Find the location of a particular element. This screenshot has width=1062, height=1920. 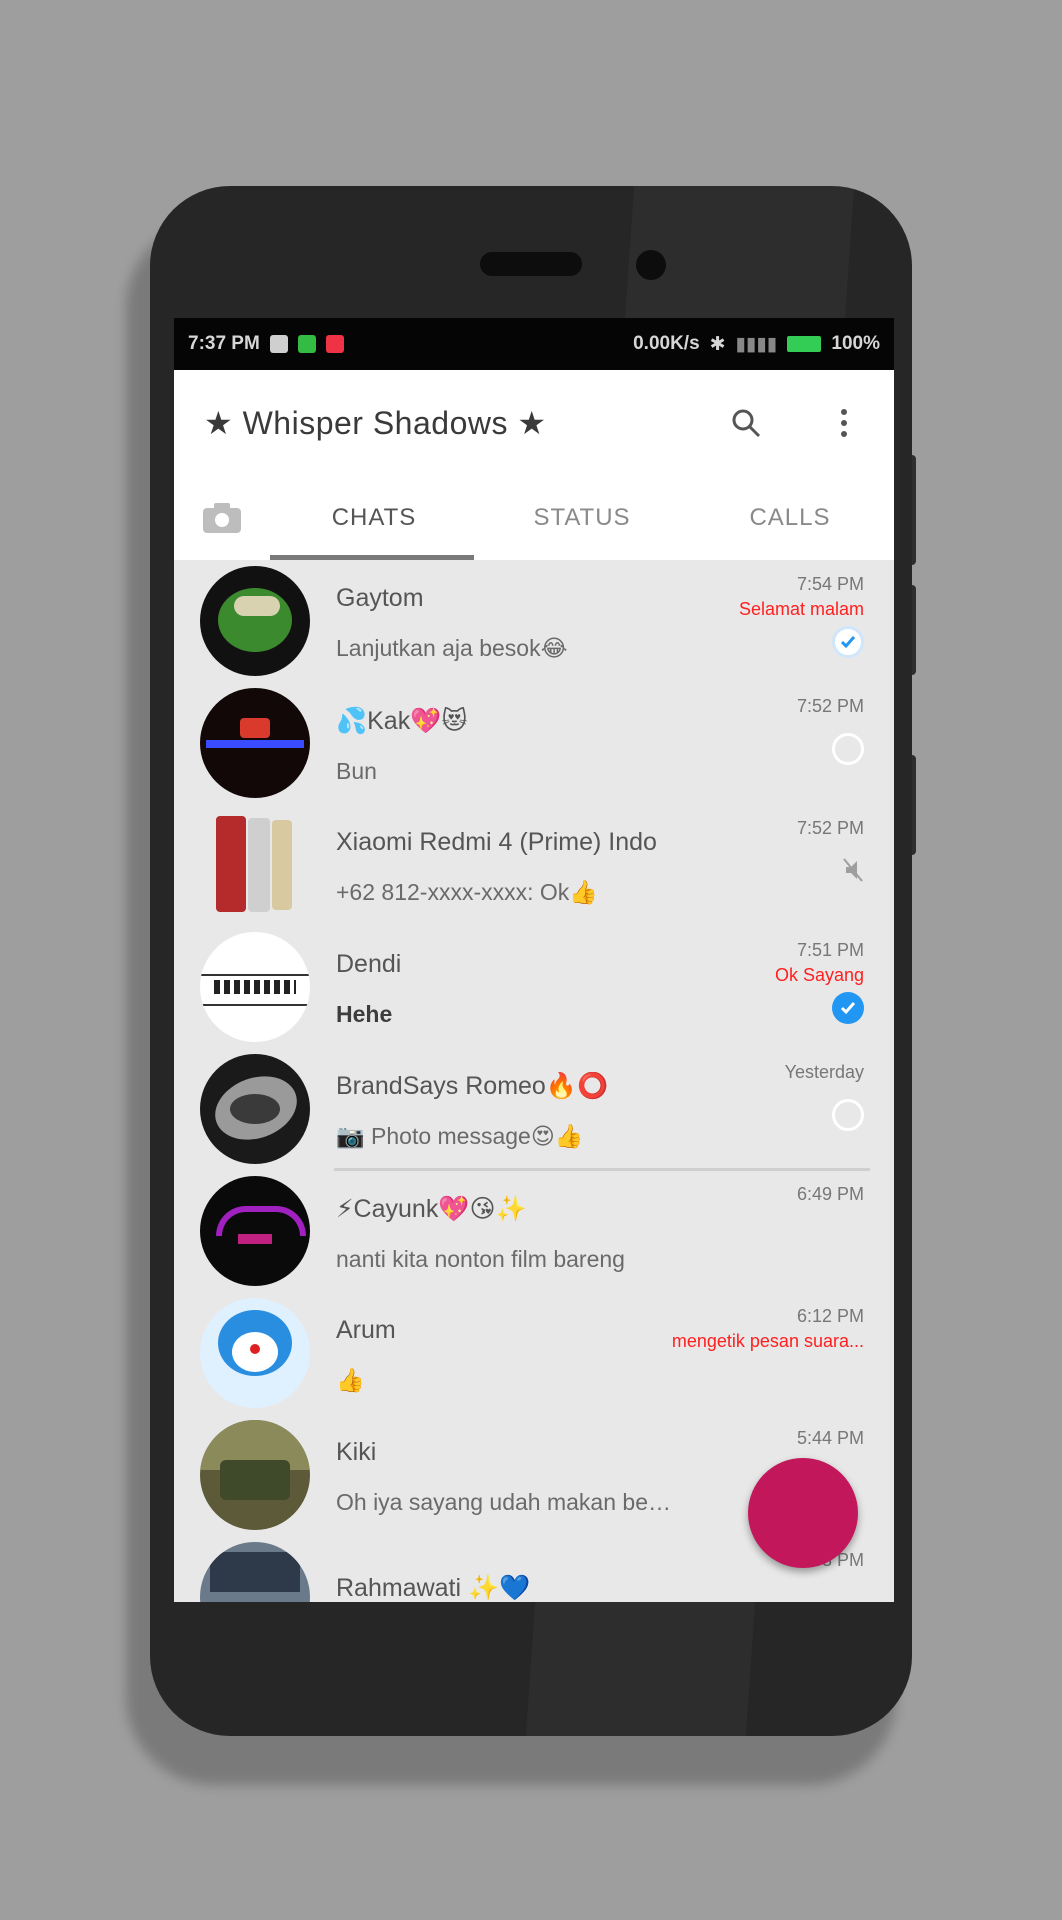

camera-icon is located at coordinates (222, 518).